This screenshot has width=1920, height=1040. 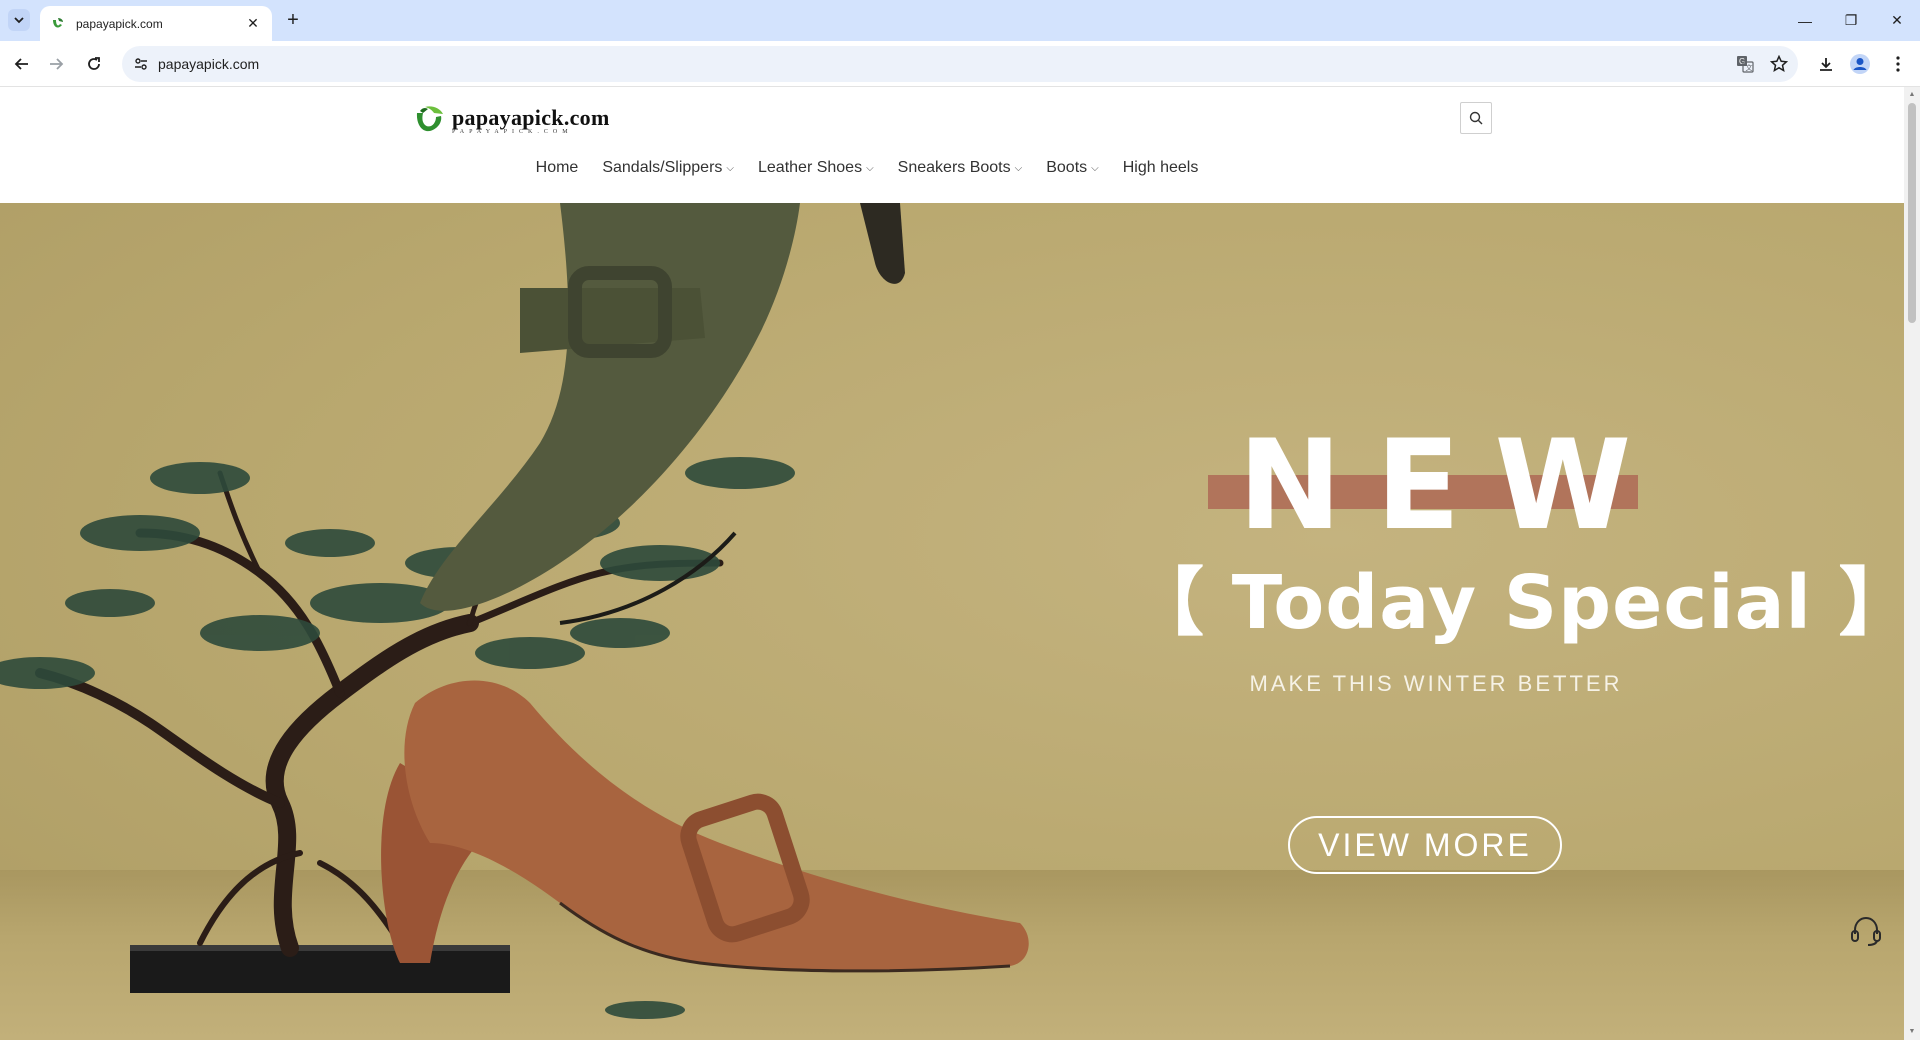 I want to click on nav-item-label: Sneakers Boots, so click(x=954, y=167).